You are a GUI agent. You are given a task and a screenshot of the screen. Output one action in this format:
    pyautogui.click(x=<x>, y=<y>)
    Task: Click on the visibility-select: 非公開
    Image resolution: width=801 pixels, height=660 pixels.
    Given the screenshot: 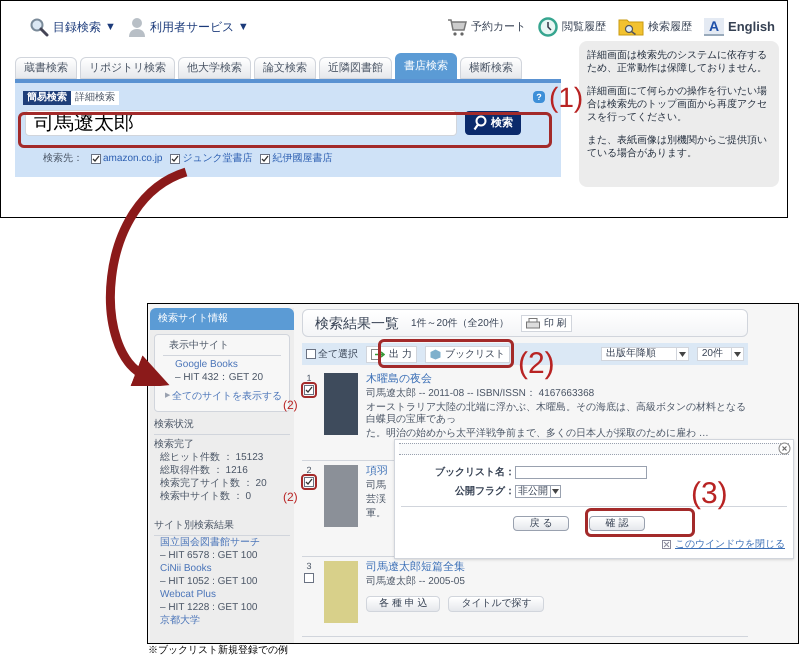 What is the action you would take?
    pyautogui.click(x=538, y=491)
    